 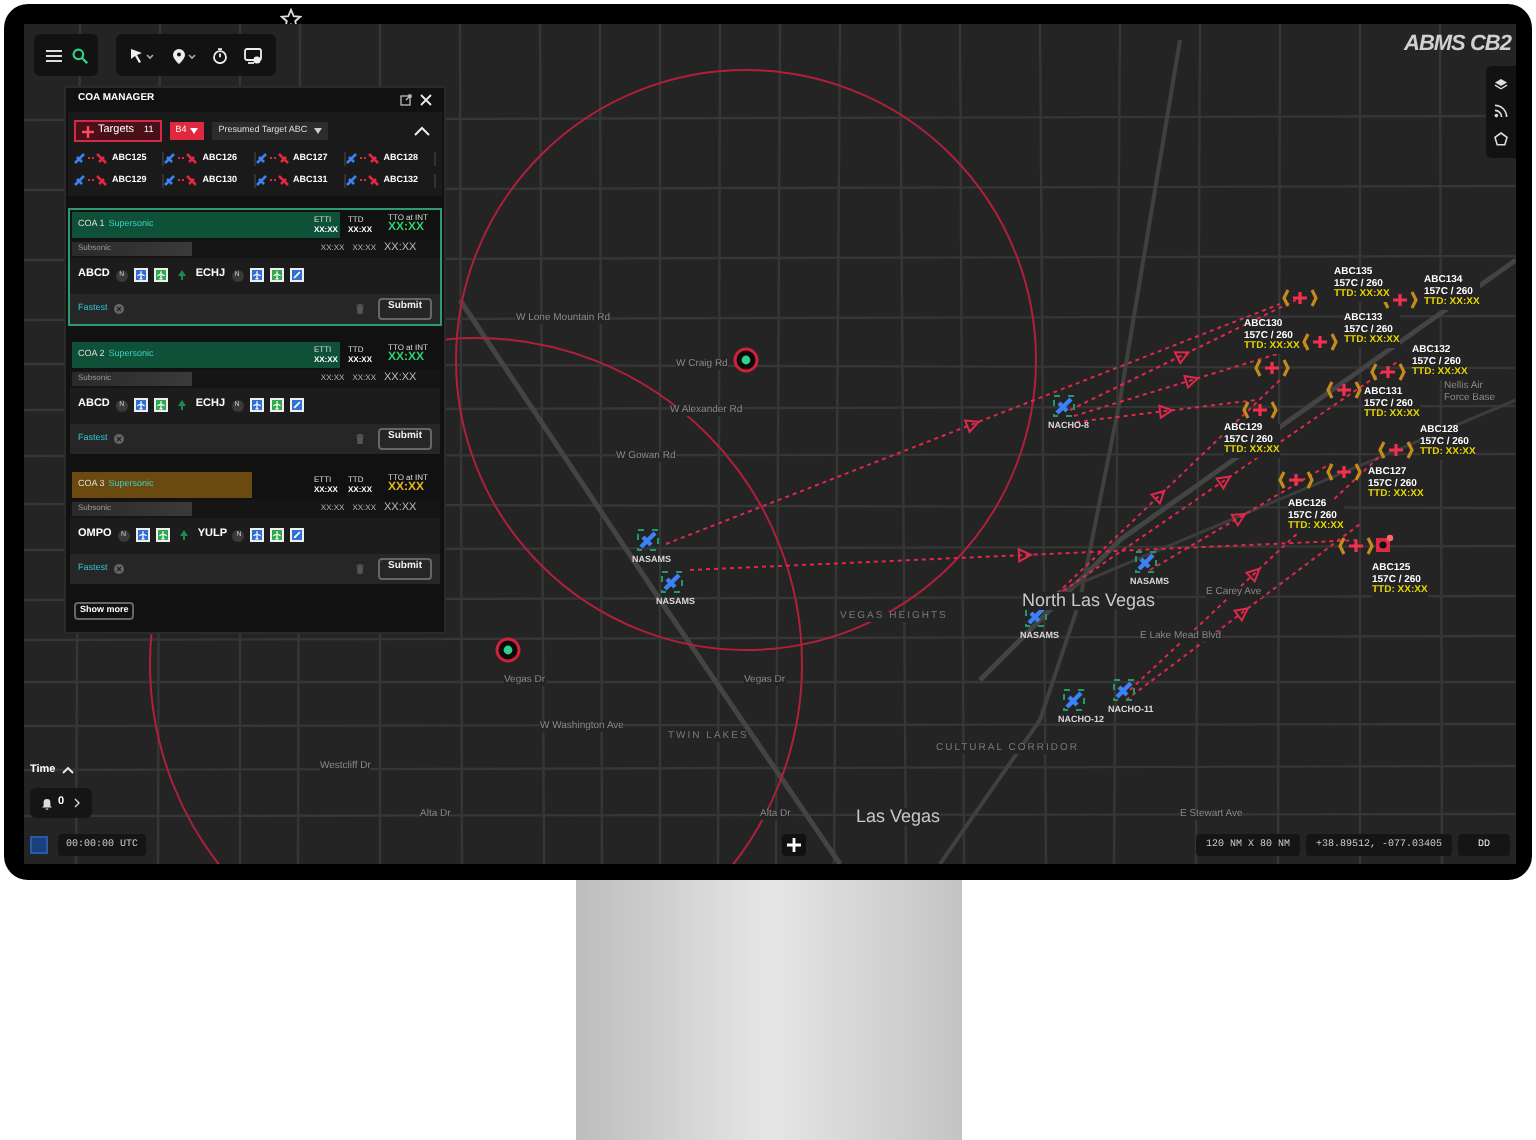 What do you see at coordinates (220, 55) in the screenshot?
I see `stopwatch-icon` at bounding box center [220, 55].